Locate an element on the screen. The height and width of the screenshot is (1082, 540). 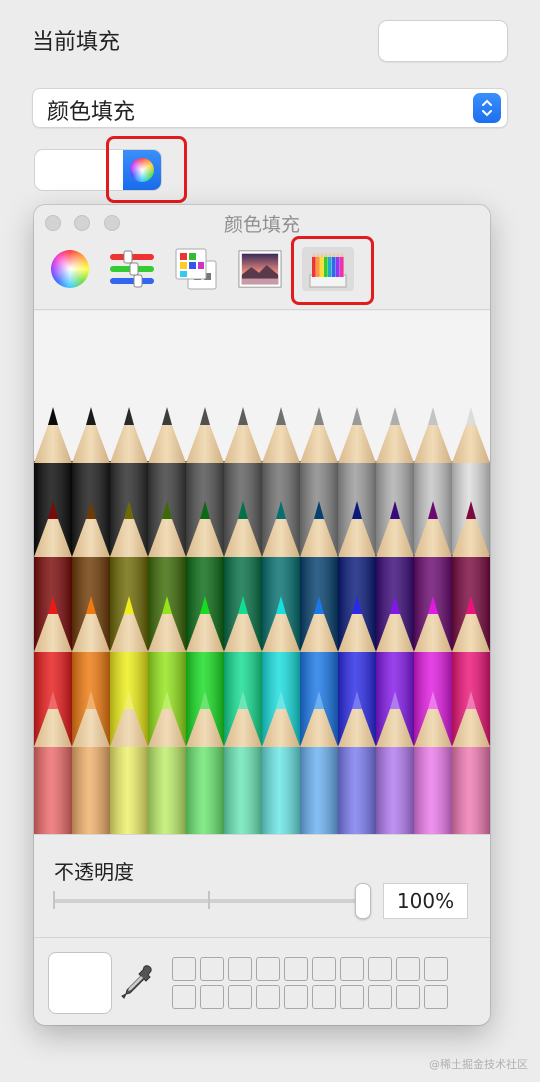
eyedropper-button is located at coordinates (138, 983).